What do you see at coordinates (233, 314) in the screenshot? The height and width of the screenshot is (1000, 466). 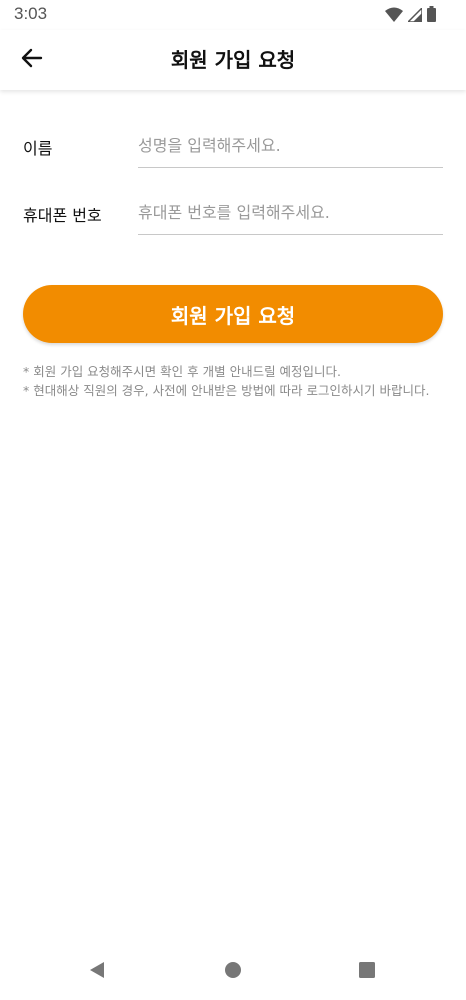 I see `signup-request-button: 회원 가입 요청` at bounding box center [233, 314].